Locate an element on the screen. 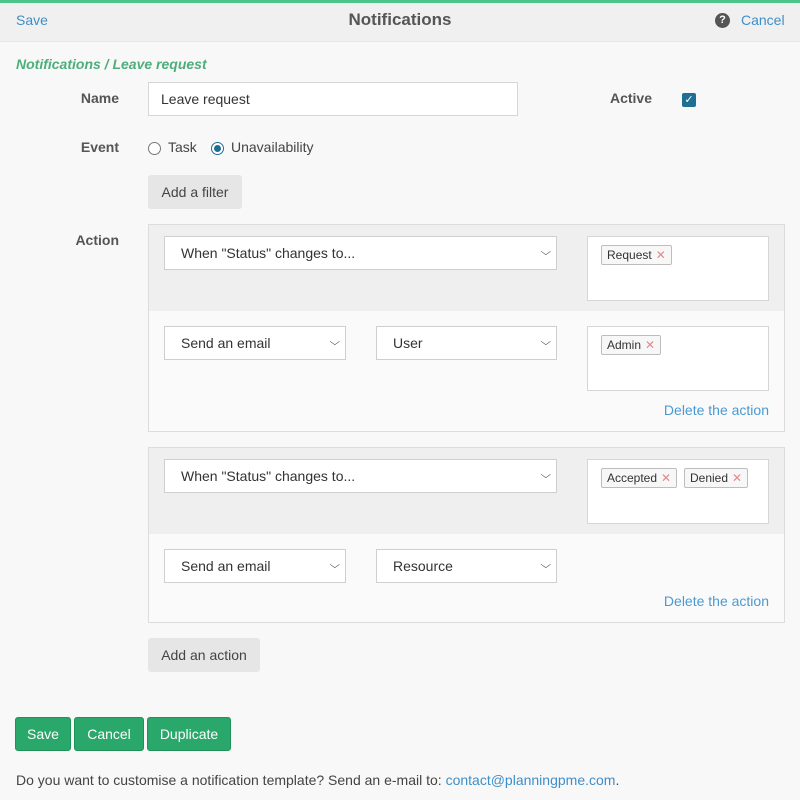 This screenshot has width=800, height=800. name-input: Leave request is located at coordinates (333, 99).